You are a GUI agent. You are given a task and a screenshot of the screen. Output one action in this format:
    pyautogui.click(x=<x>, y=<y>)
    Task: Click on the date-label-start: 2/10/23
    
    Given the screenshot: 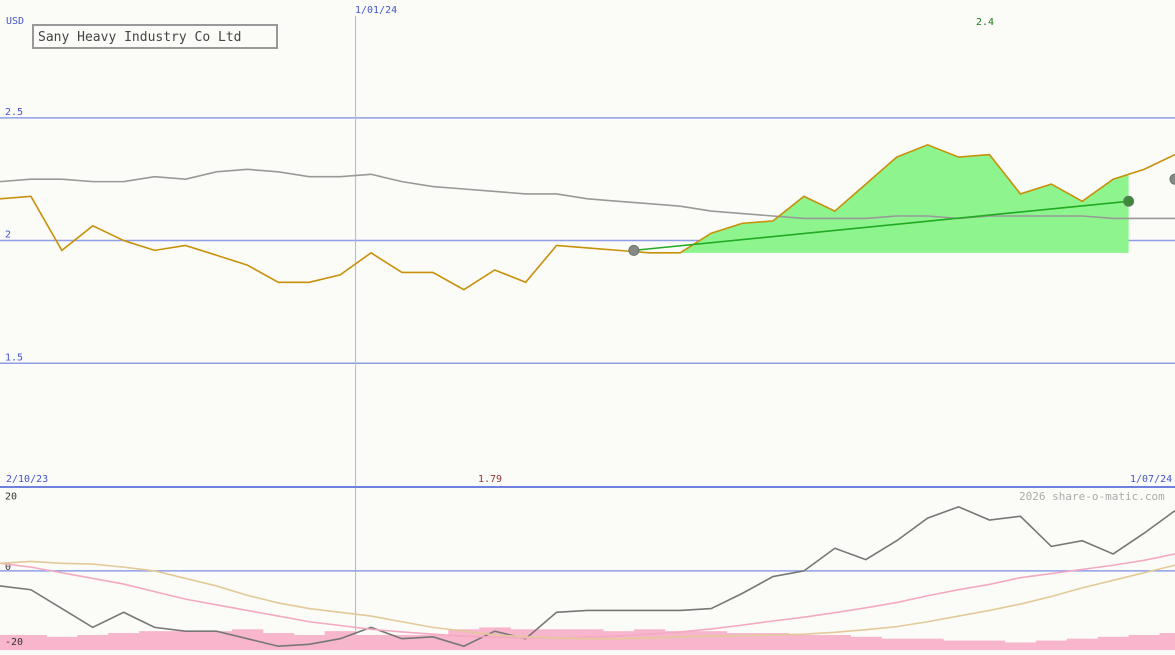 What is the action you would take?
    pyautogui.click(x=27, y=479)
    